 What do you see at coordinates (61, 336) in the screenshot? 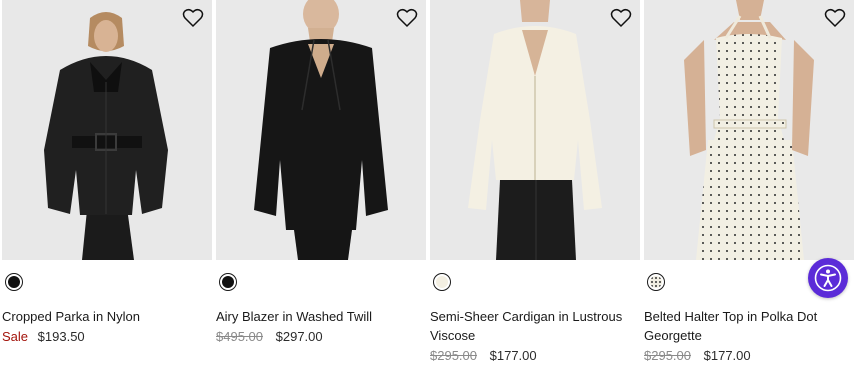
I see `current-price: $193.50` at bounding box center [61, 336].